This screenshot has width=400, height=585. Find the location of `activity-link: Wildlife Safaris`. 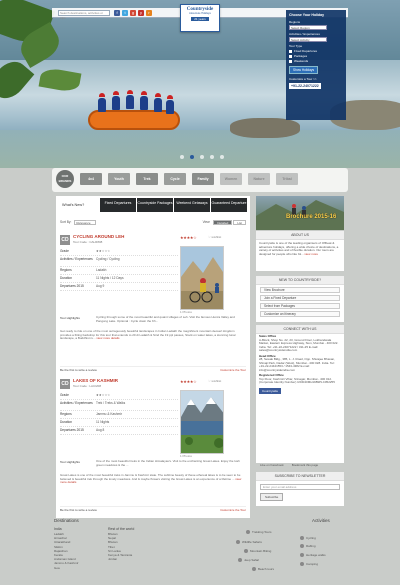

activity-link: Wildlife Safaris is located at coordinates (249, 542).